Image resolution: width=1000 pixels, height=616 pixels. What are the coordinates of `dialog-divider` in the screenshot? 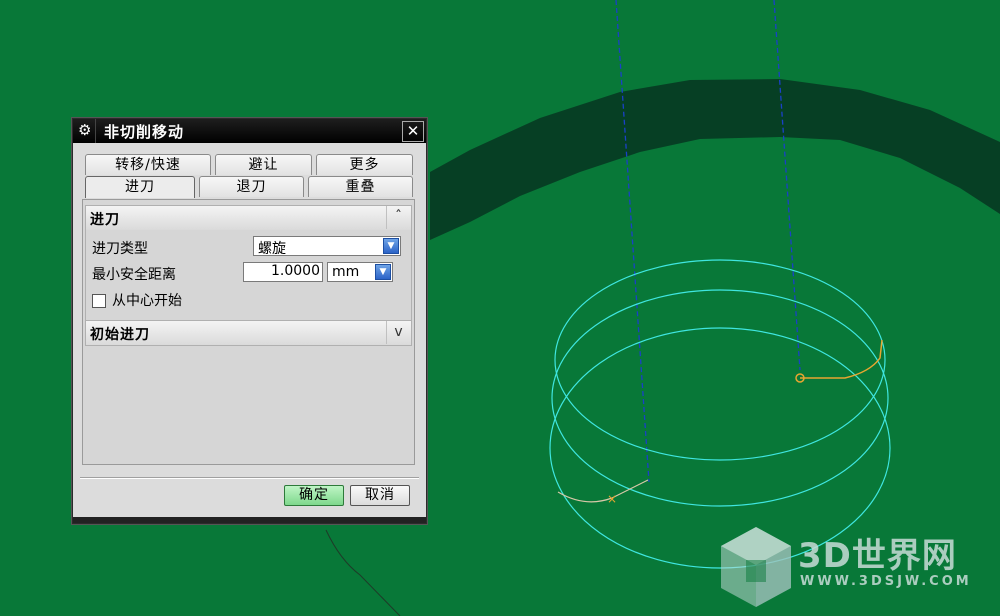 It's located at (249, 478).